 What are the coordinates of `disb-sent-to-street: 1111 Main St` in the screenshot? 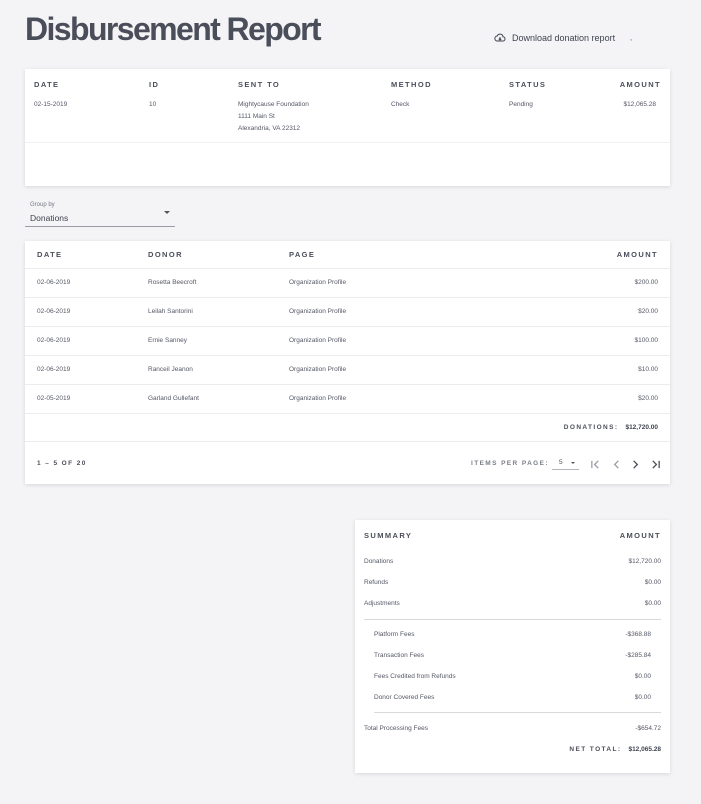 It's located at (256, 116).